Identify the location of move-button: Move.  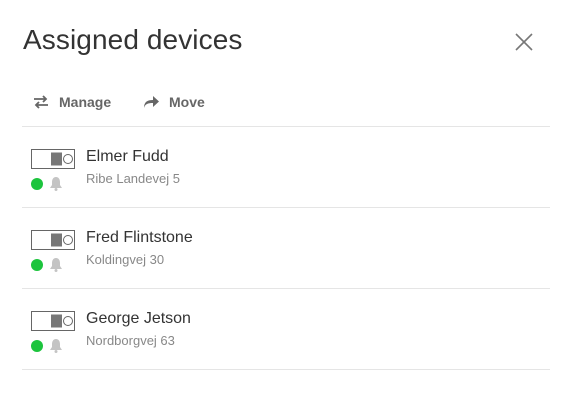
(174, 102).